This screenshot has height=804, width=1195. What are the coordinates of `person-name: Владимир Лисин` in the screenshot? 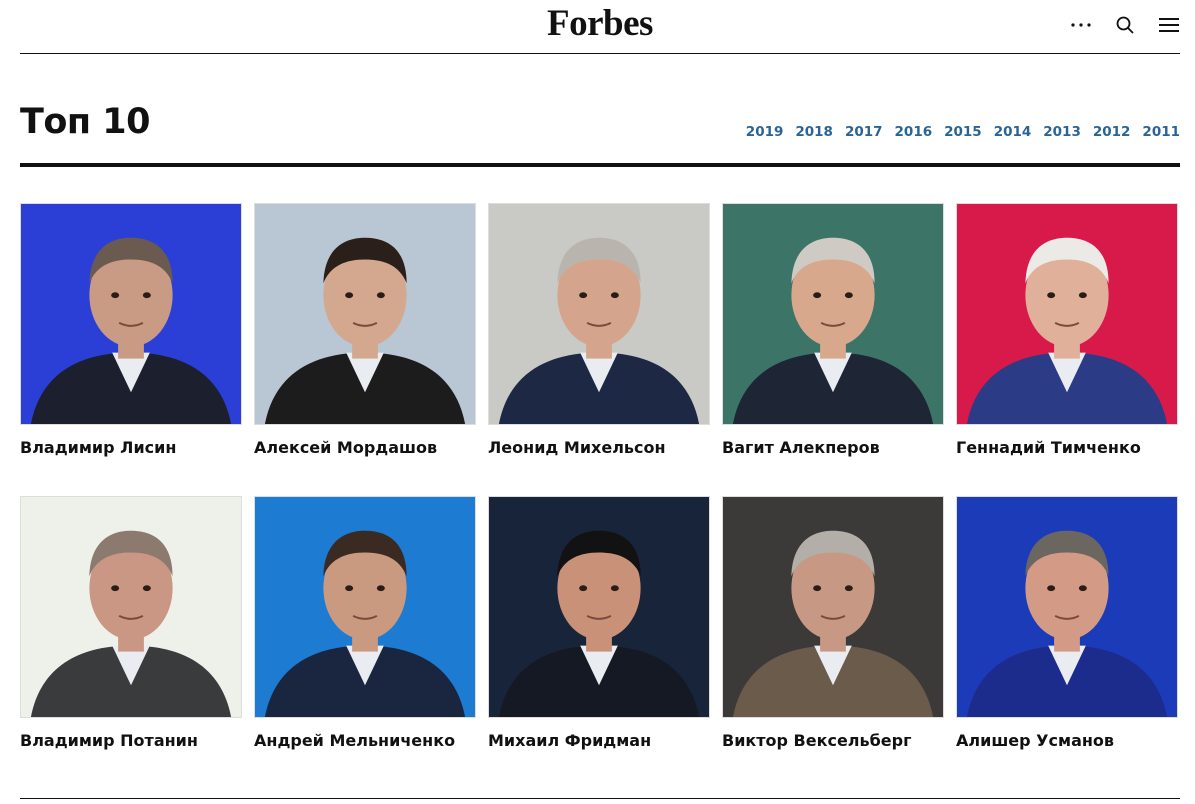 It's located at (131, 447).